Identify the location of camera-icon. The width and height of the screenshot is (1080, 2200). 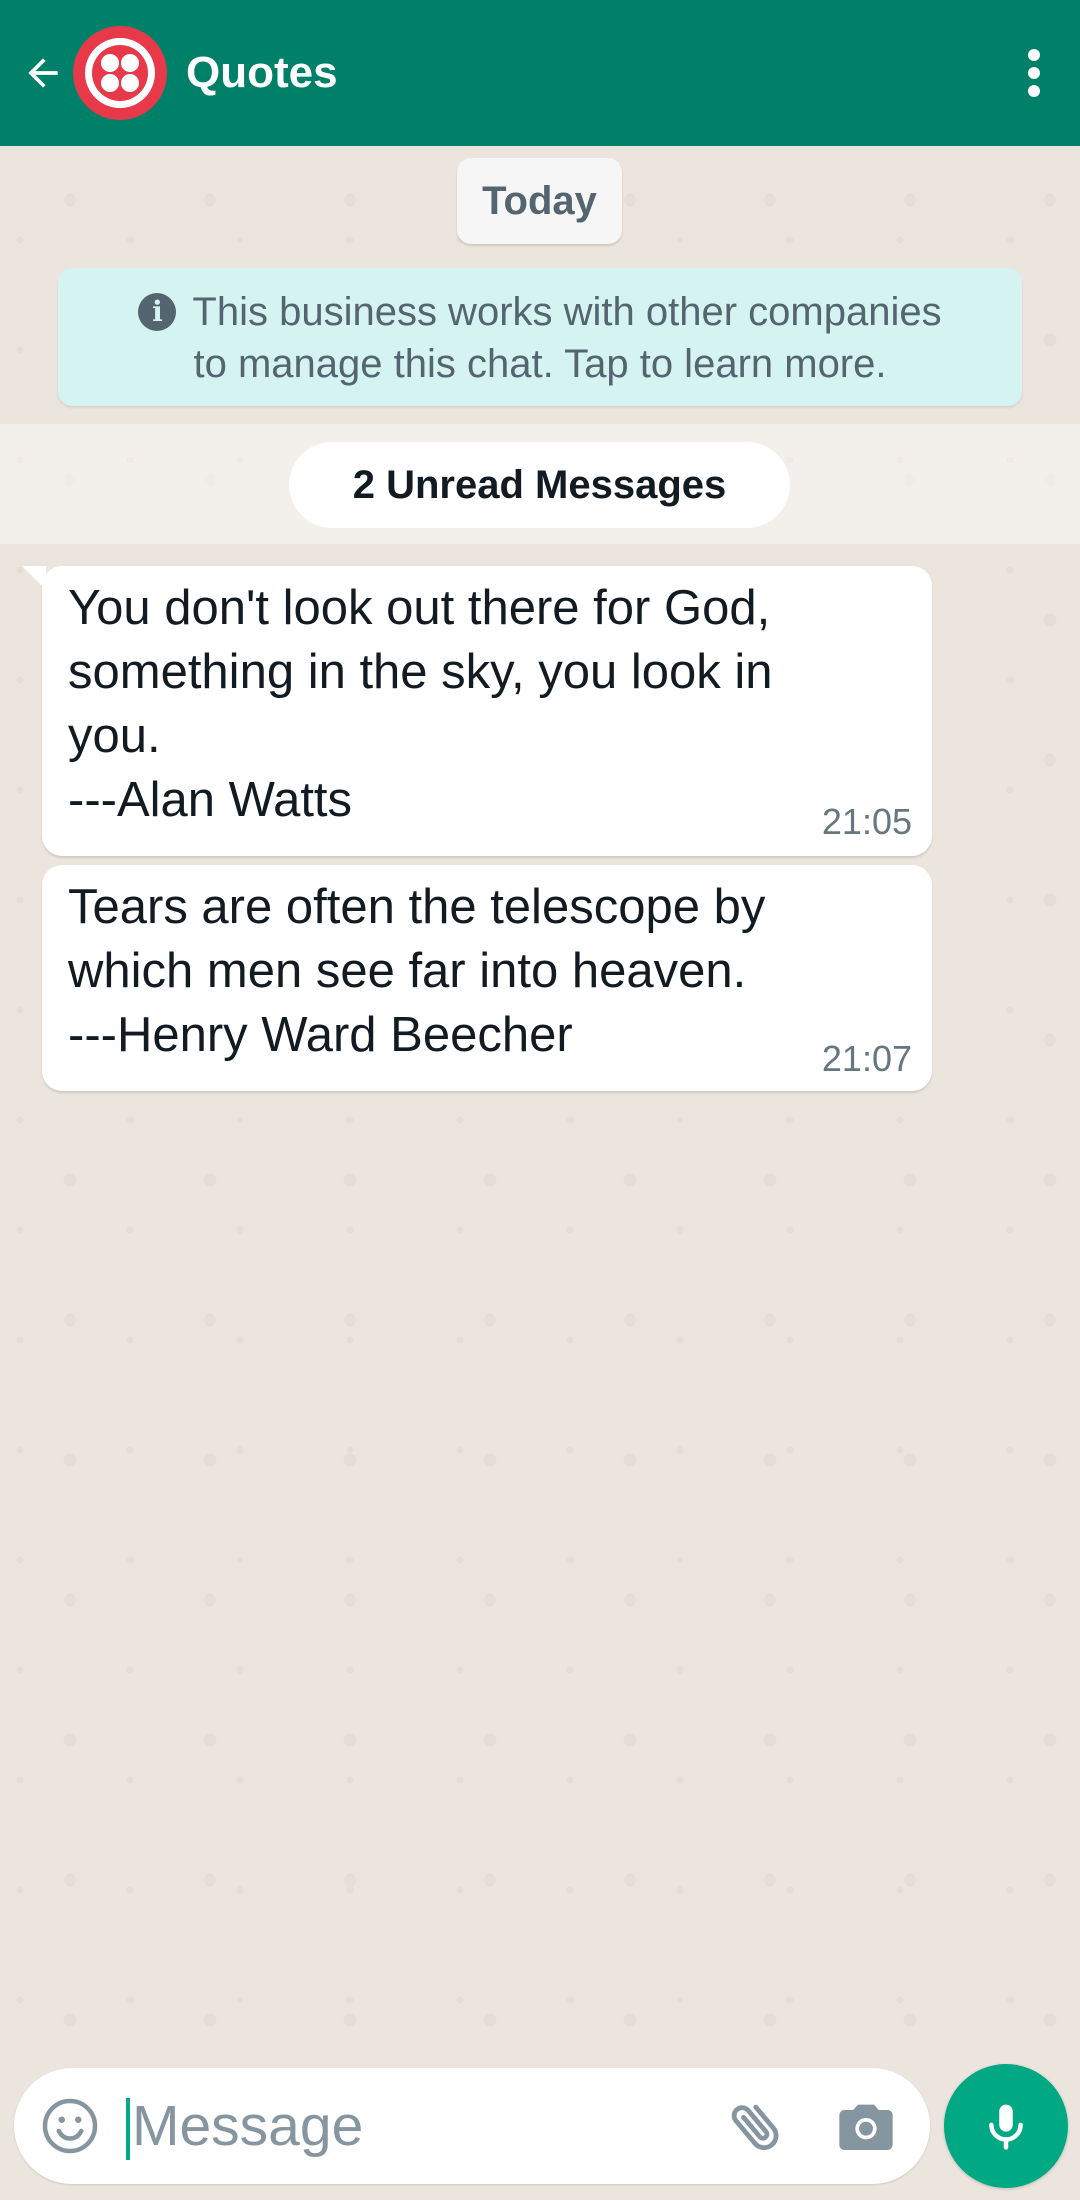
(866, 2127).